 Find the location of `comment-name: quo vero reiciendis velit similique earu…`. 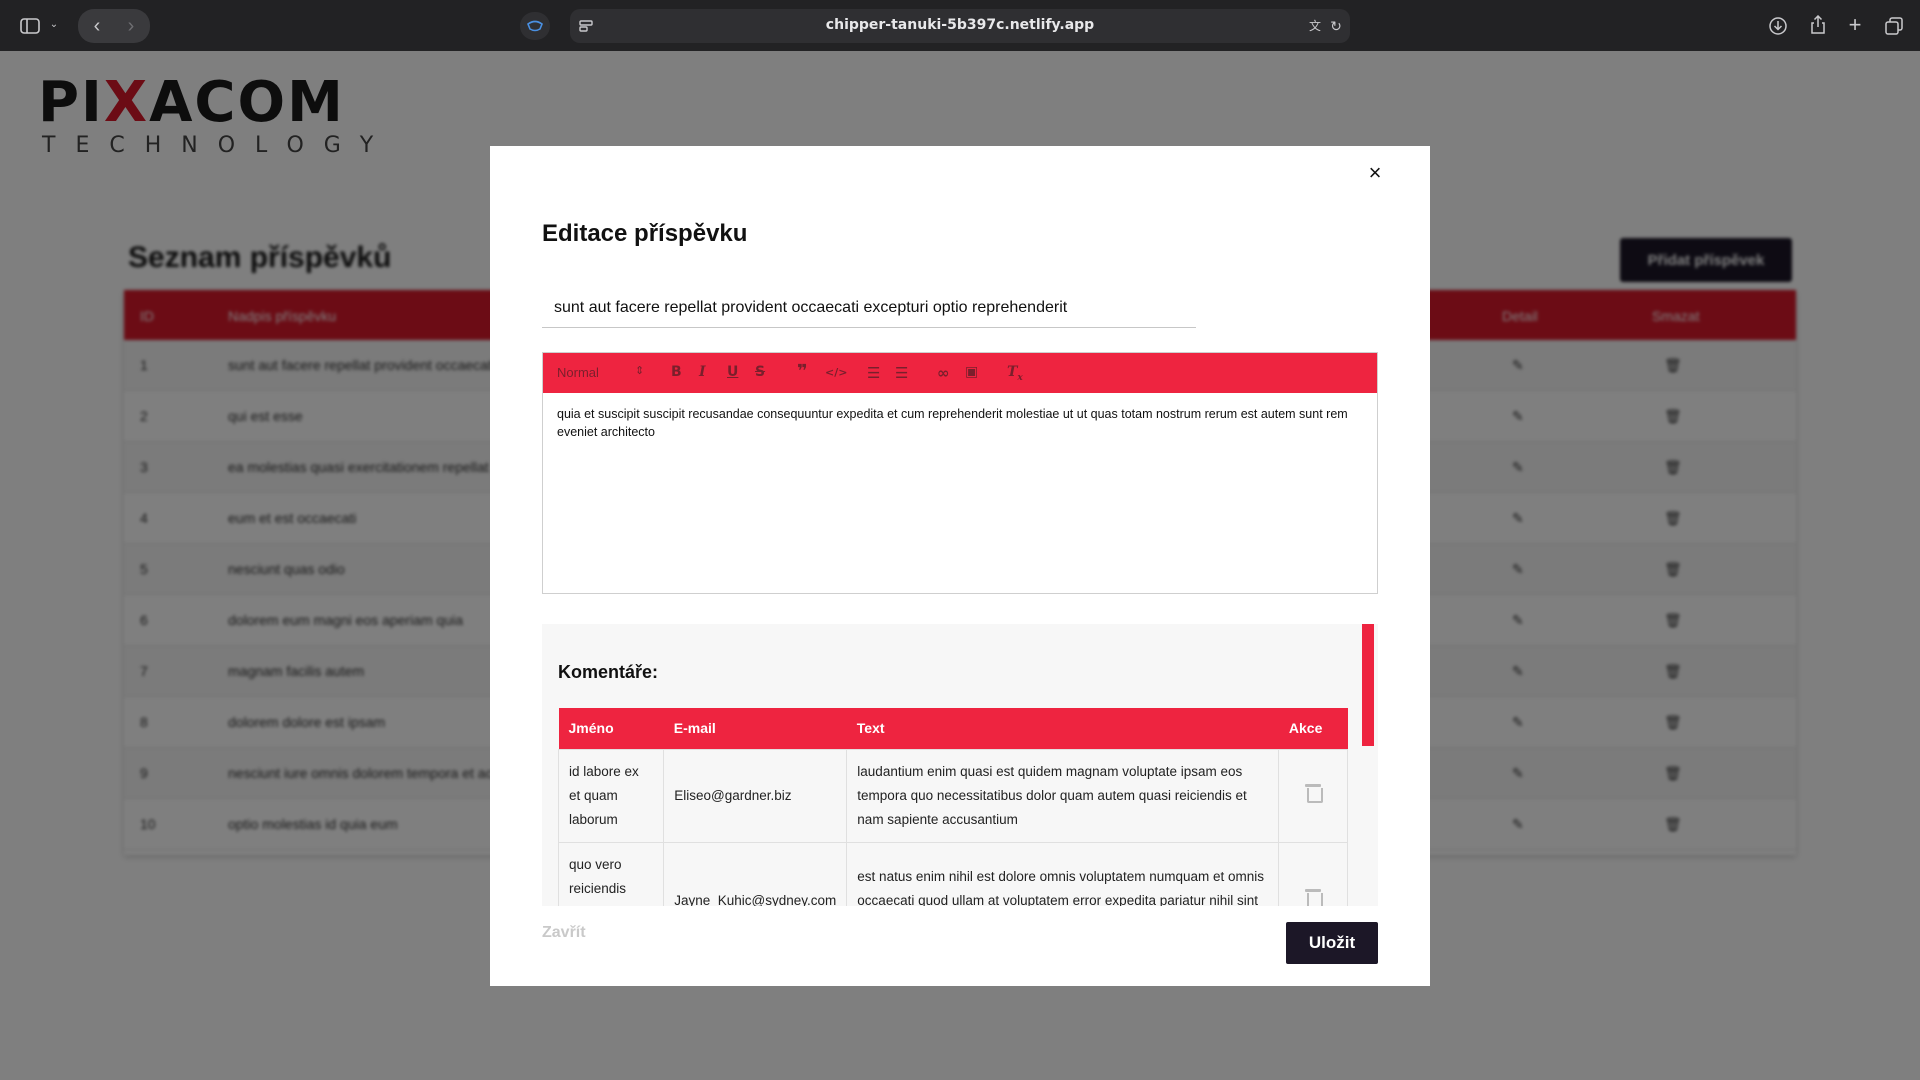

comment-name: quo vero reiciendis velit similique earu… is located at coordinates (611, 873).